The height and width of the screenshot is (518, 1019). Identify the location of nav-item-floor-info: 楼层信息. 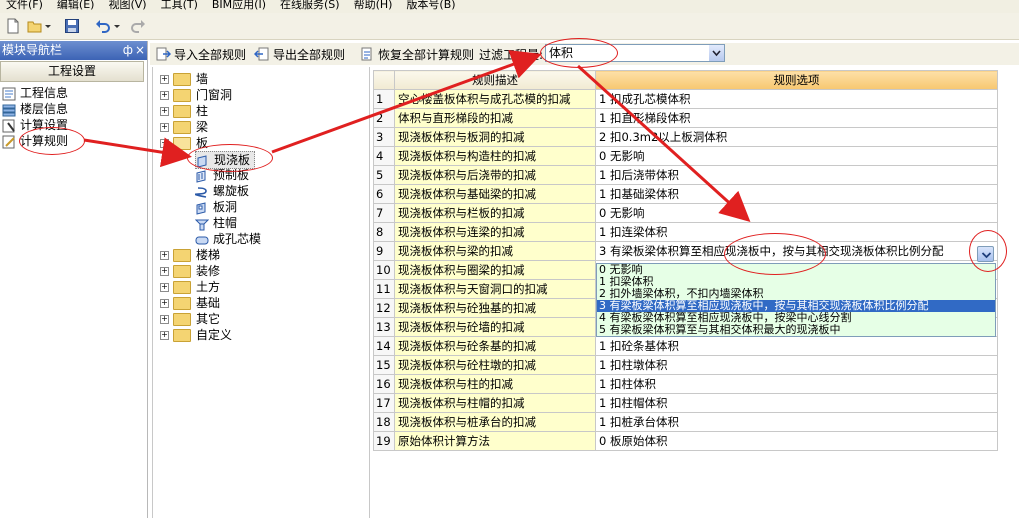
(35, 109).